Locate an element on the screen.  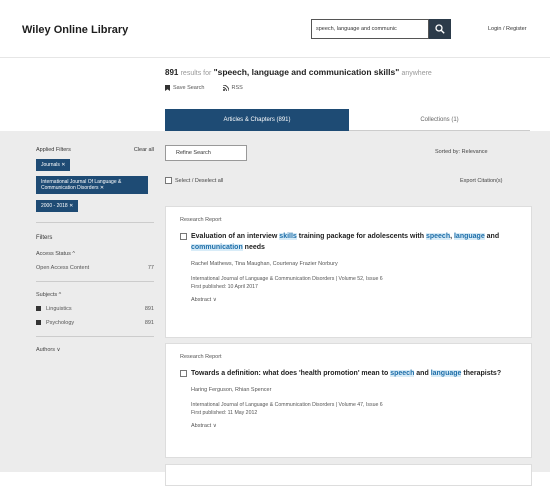
subject-label: Linguistics is located at coordinates (59, 309).